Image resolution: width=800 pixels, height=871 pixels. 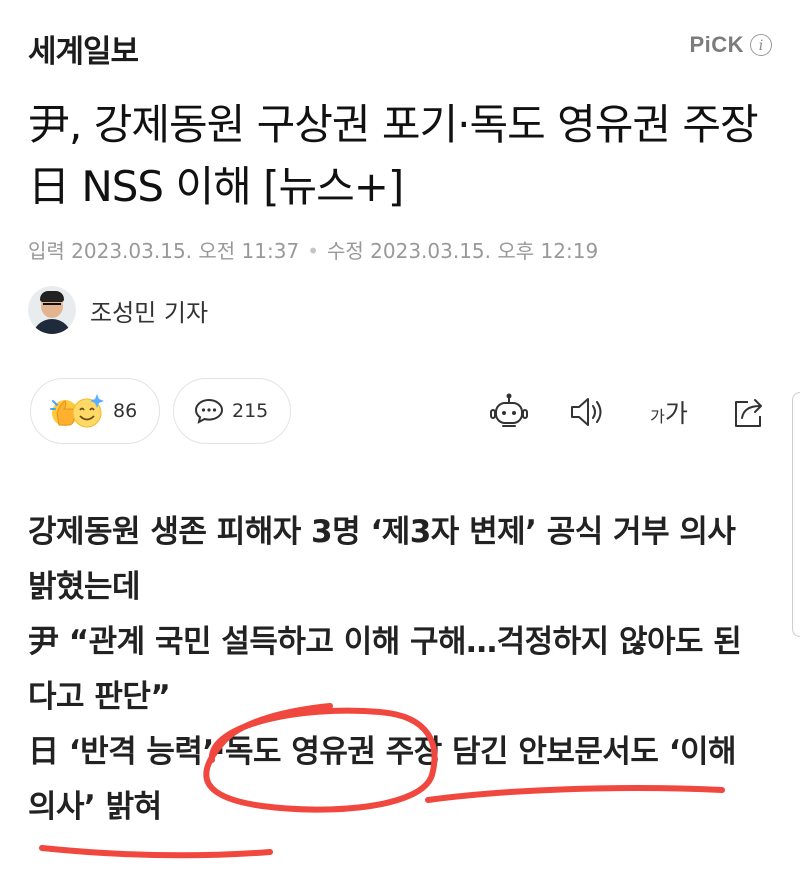 What do you see at coordinates (250, 411) in the screenshot?
I see `comment-count: 215` at bounding box center [250, 411].